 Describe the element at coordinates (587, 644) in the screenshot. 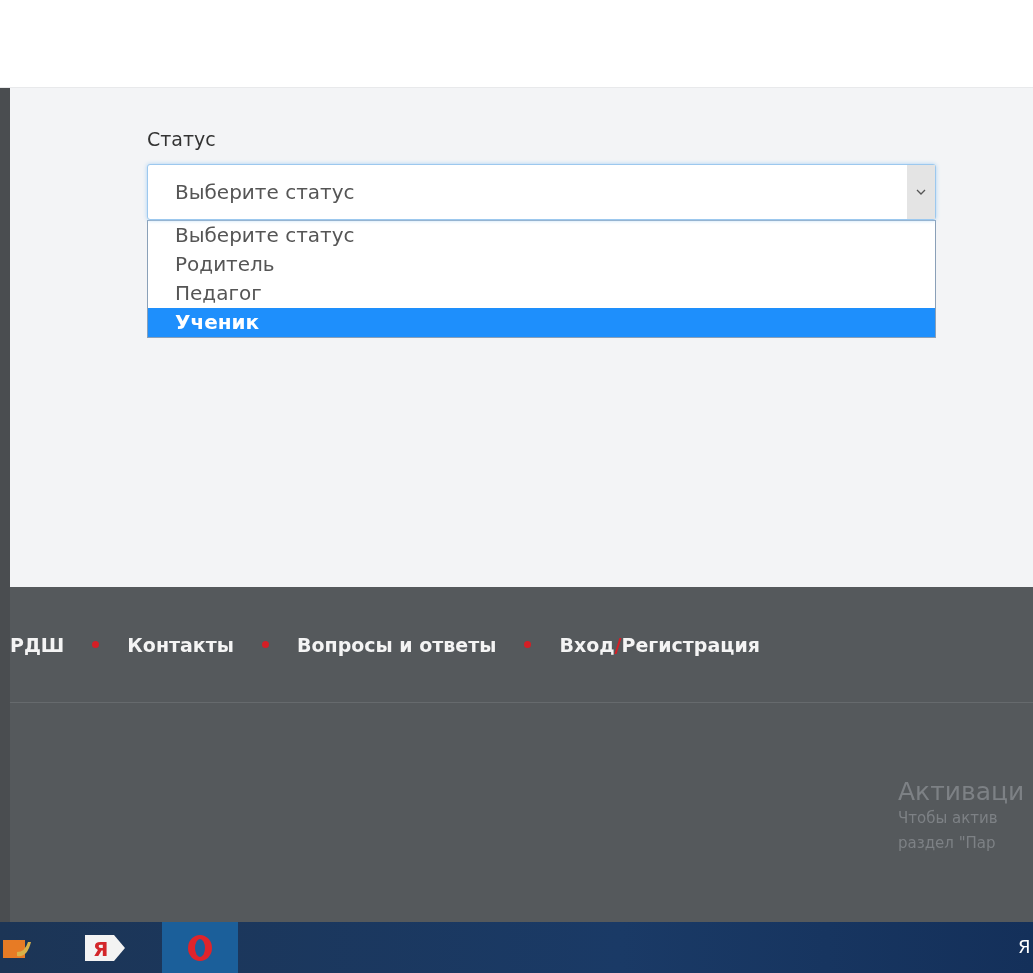

I see `login-link: Вход` at that location.